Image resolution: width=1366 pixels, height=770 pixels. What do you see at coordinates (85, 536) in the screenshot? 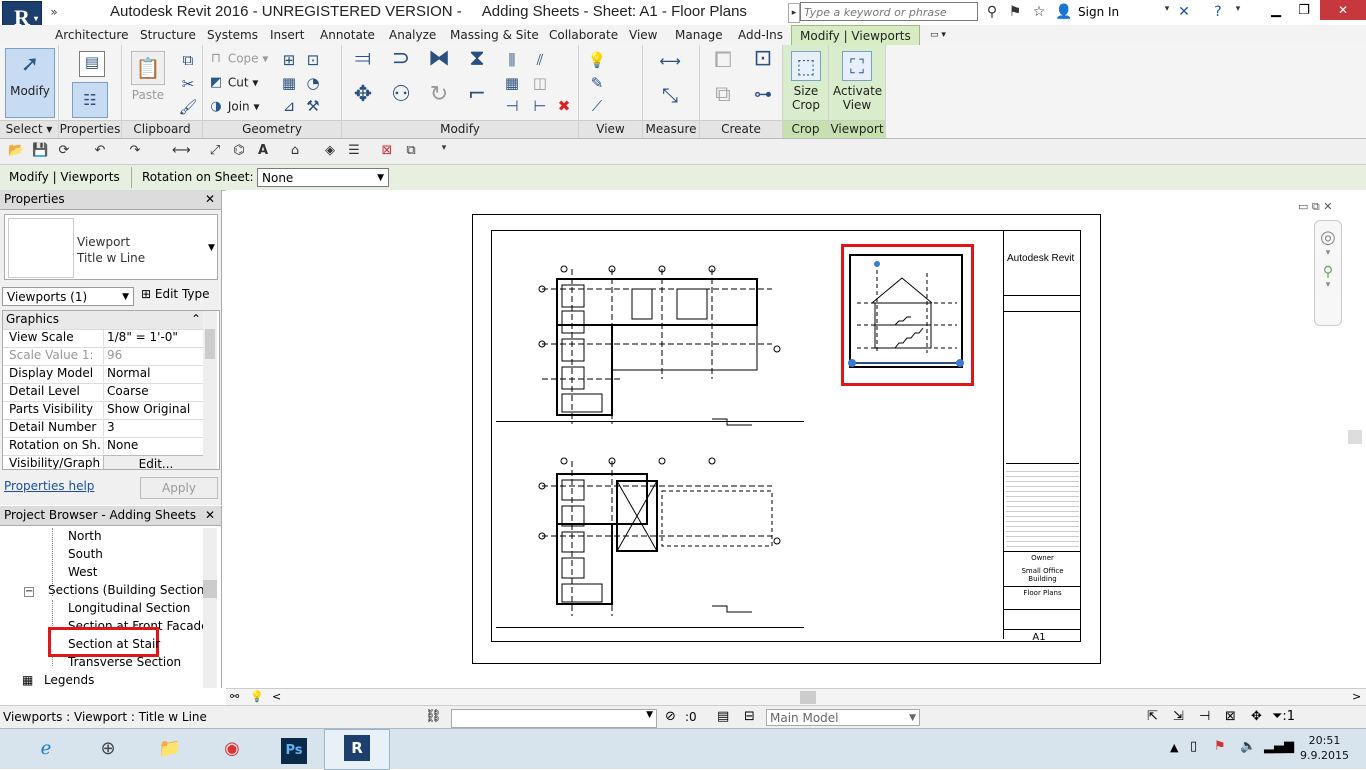
I see `browser-item-north: North` at bounding box center [85, 536].